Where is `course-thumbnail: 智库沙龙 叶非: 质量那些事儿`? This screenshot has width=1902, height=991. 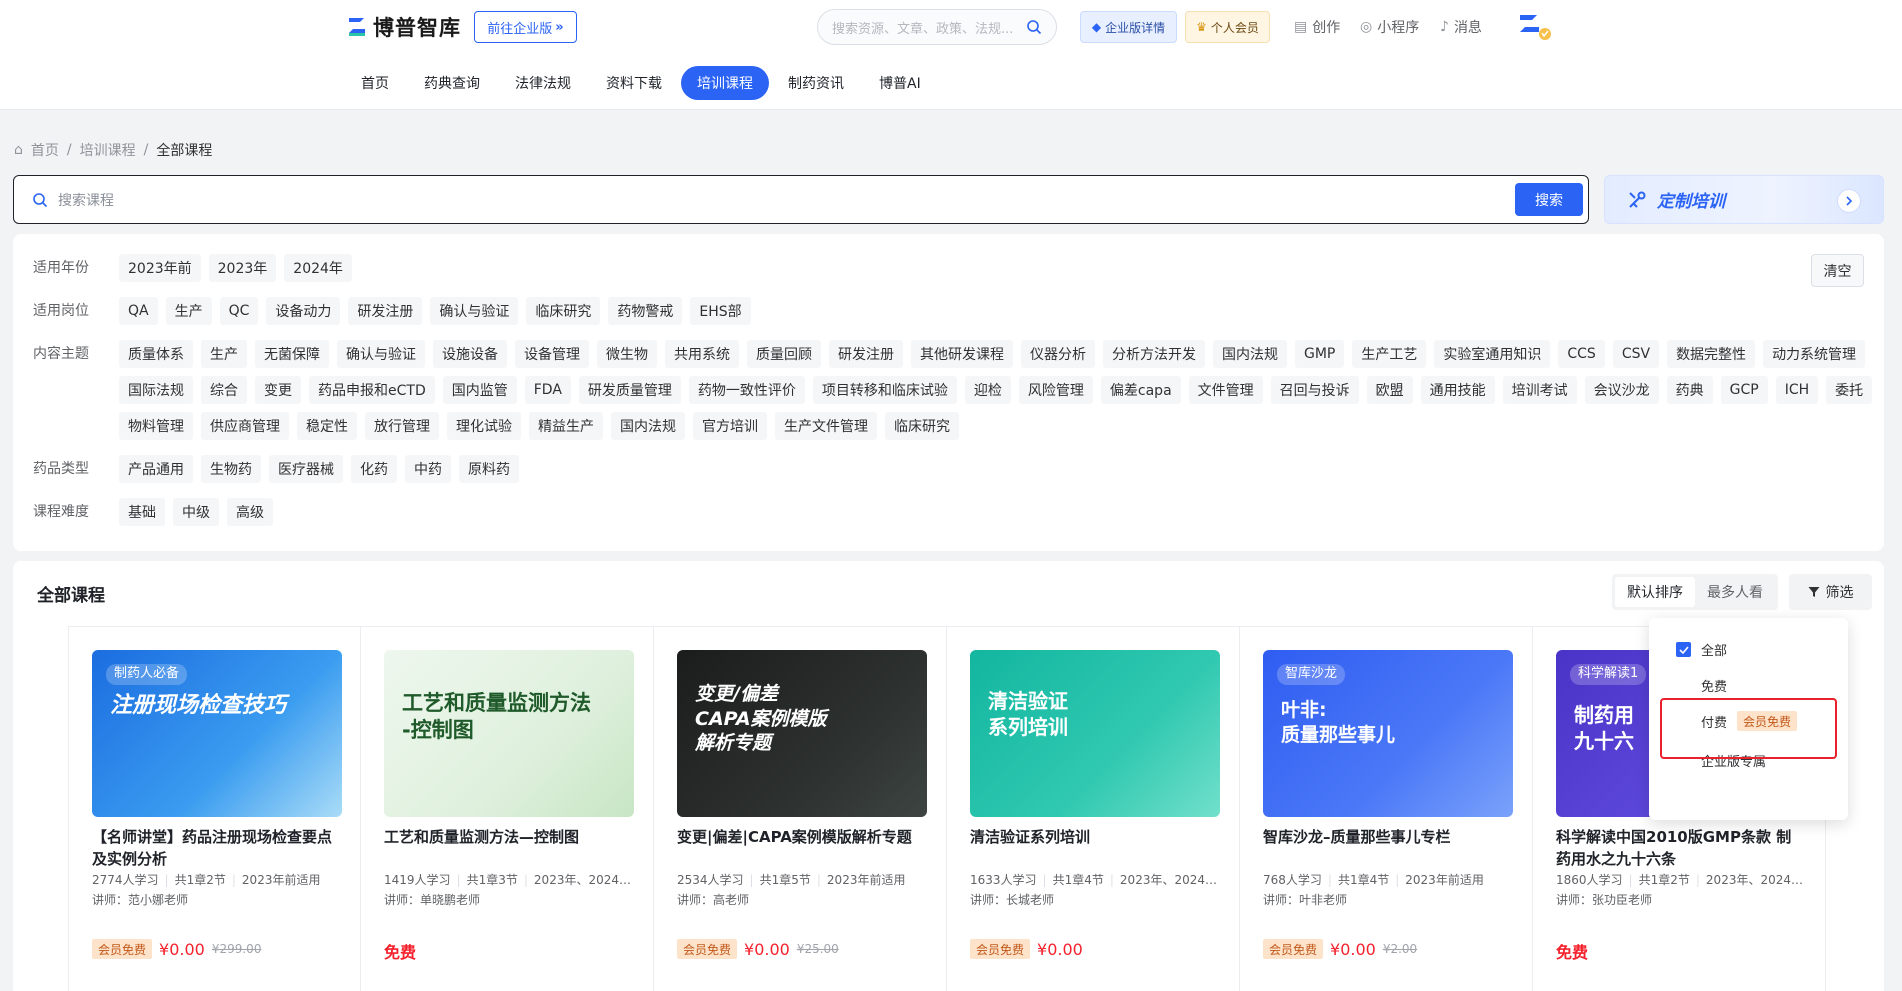
course-thumbnail: 智库沙龙 叶非: 质量那些事儿 is located at coordinates (1388, 733).